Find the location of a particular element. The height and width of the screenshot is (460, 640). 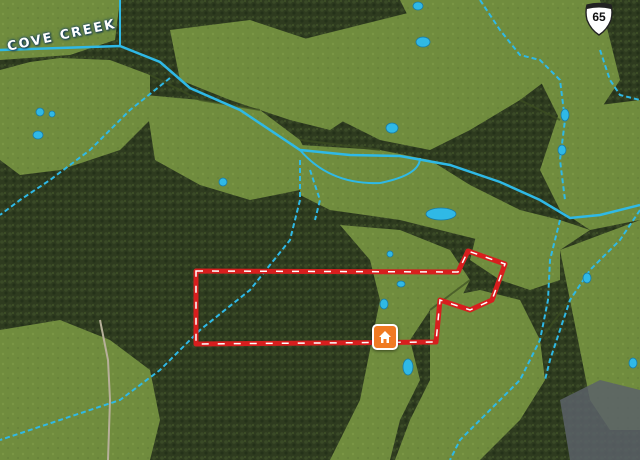

home-icon is located at coordinates (385, 337).